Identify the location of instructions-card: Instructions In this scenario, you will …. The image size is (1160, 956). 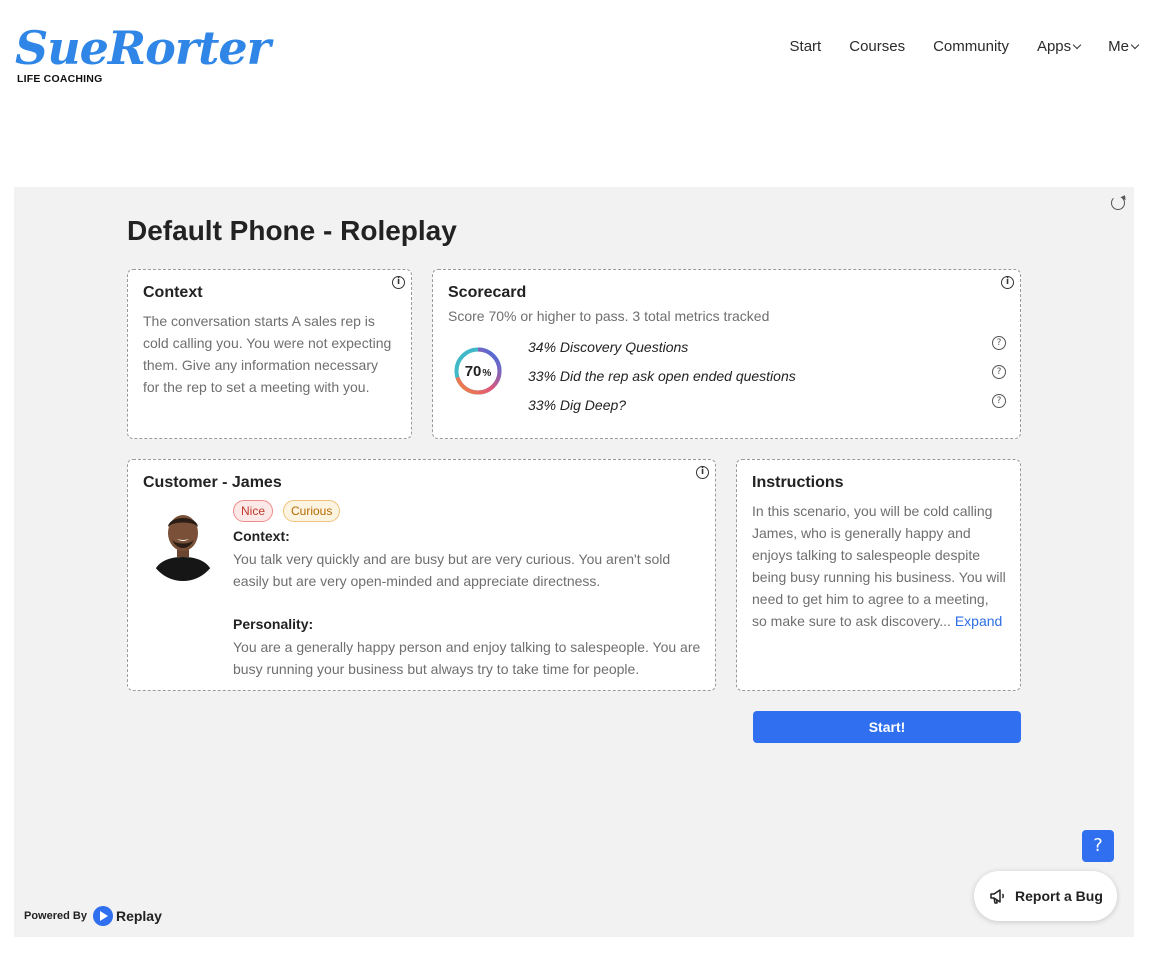
(878, 575).